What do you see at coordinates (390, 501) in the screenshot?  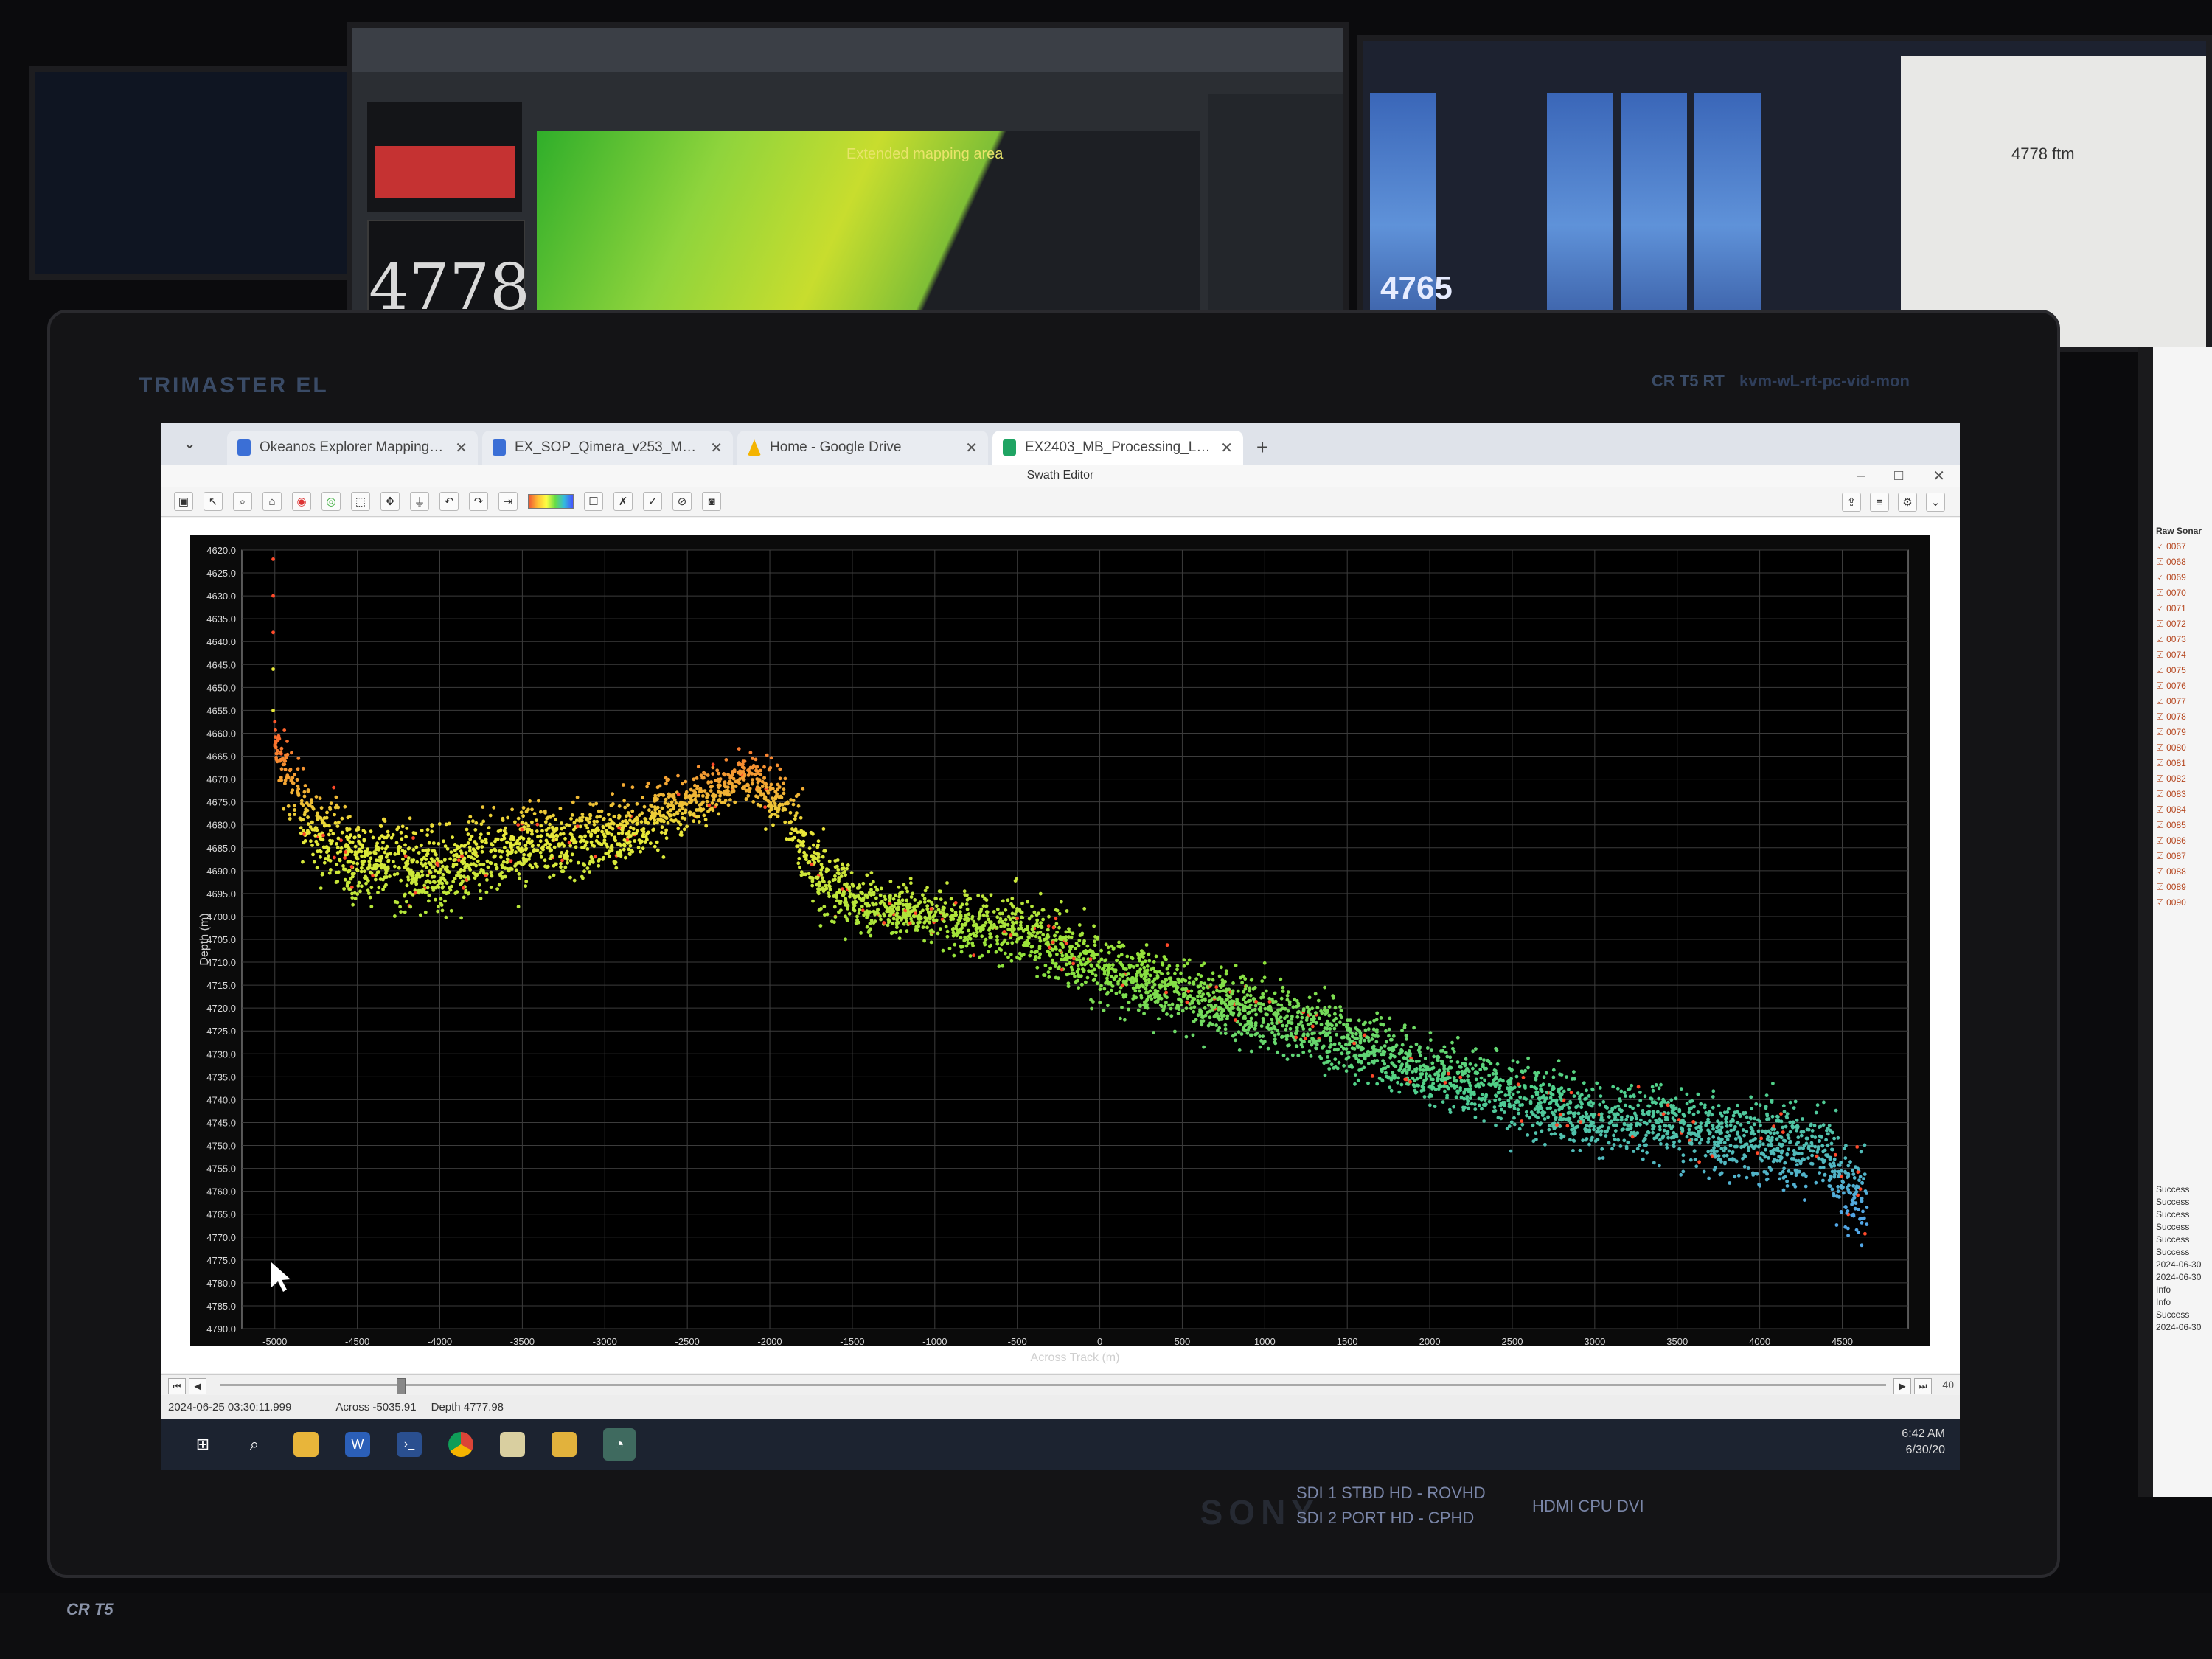 I see `pan-icon: ✥` at bounding box center [390, 501].